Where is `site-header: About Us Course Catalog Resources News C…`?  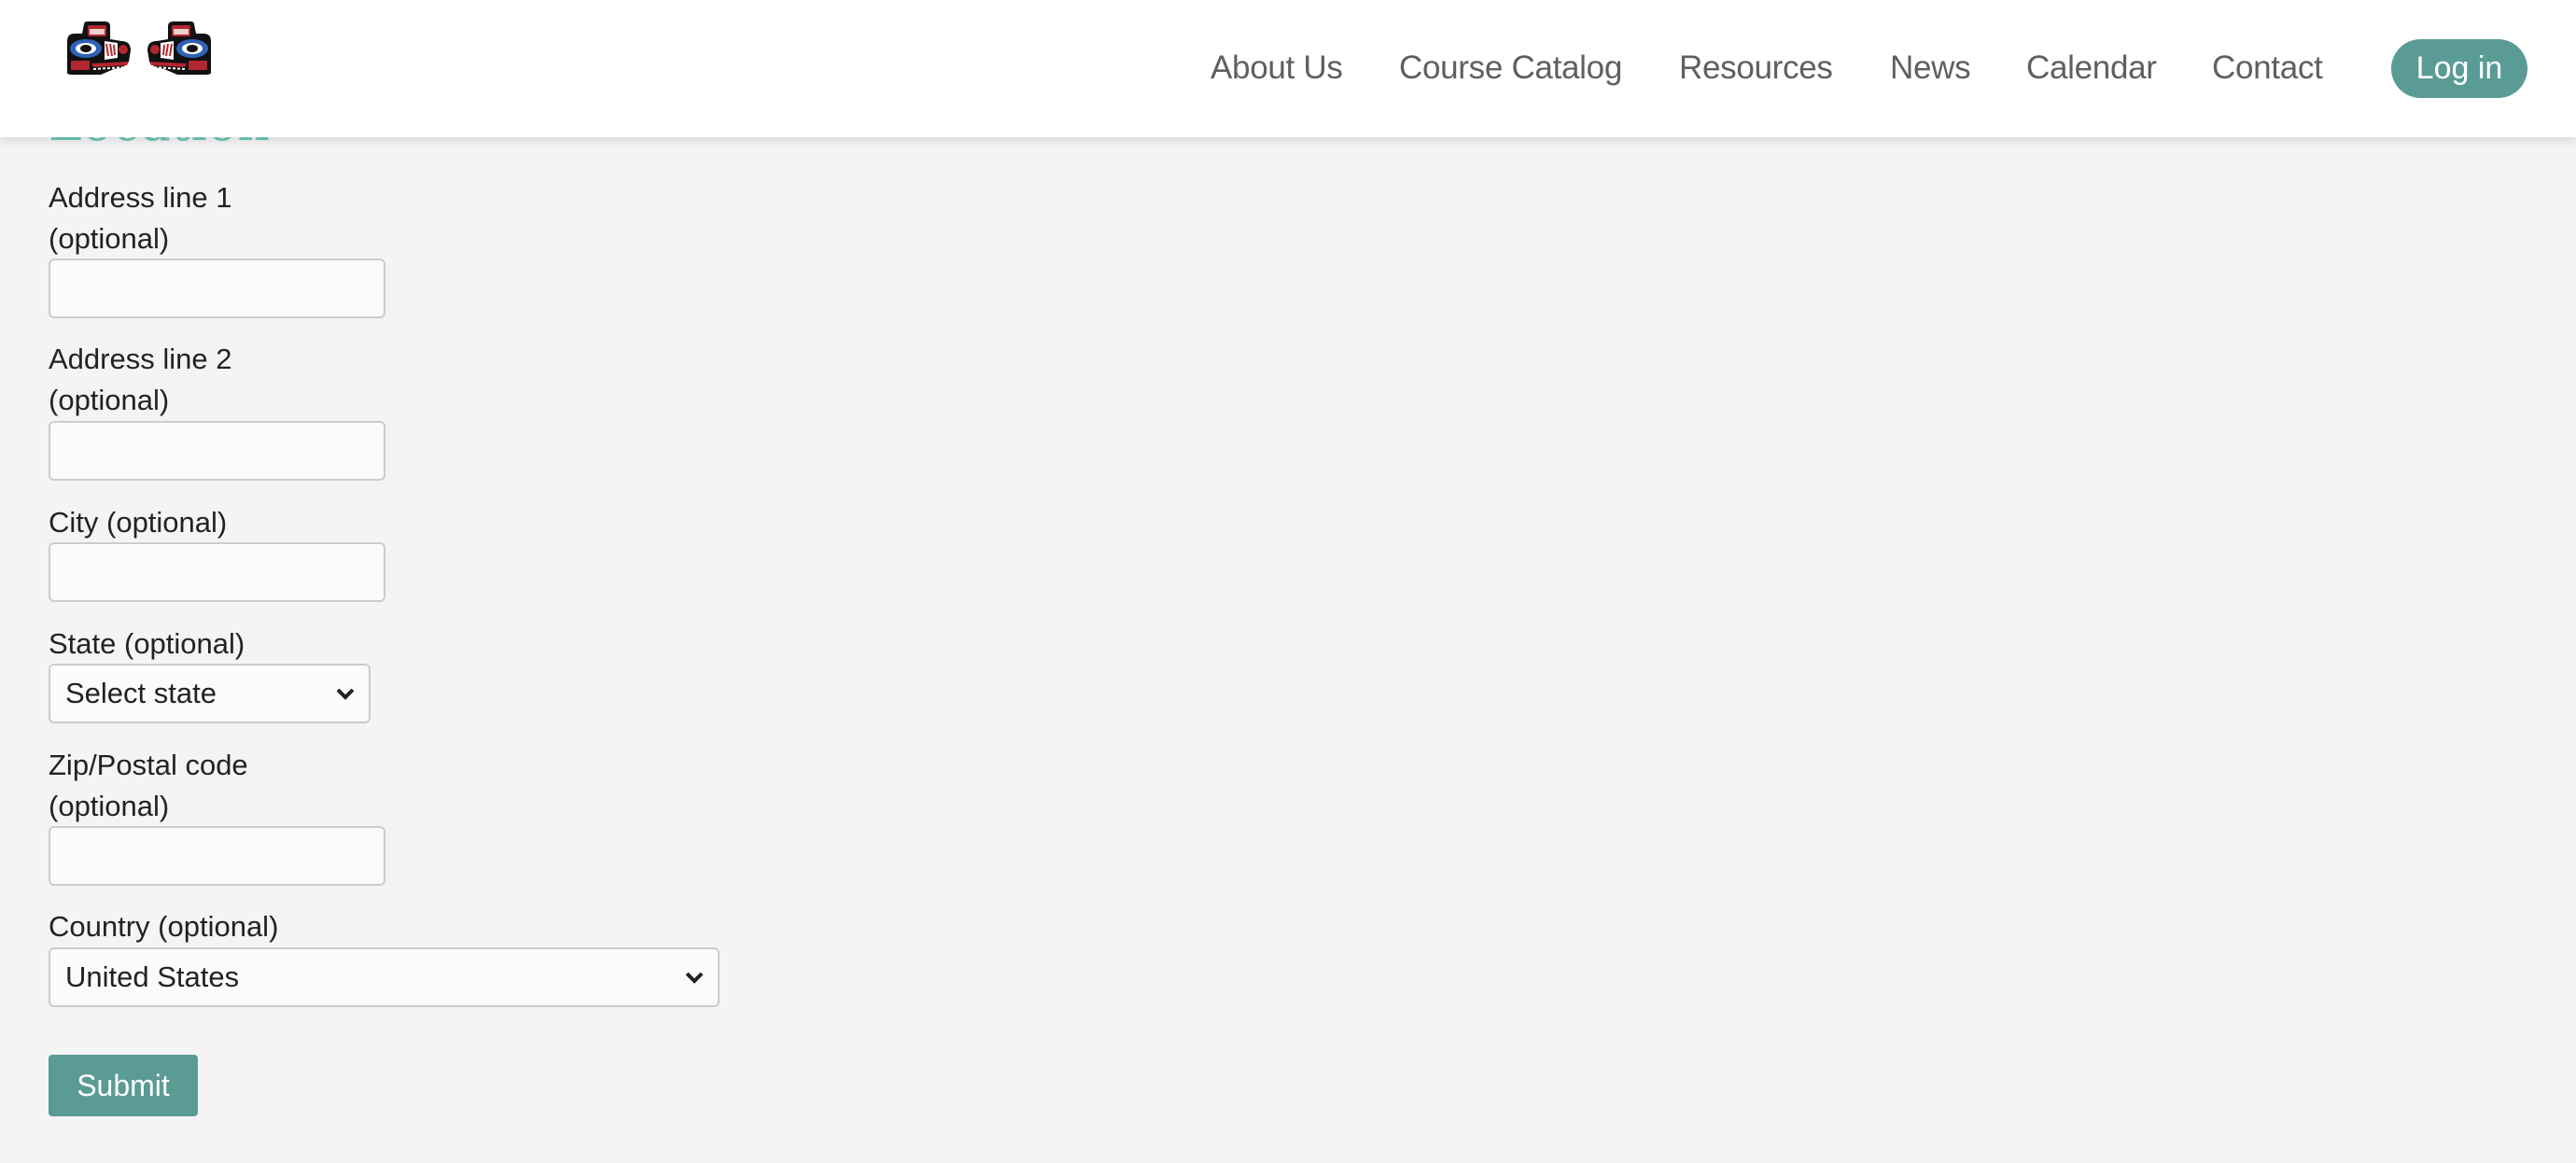 site-header: About Us Course Catalog Resources News C… is located at coordinates (1288, 68).